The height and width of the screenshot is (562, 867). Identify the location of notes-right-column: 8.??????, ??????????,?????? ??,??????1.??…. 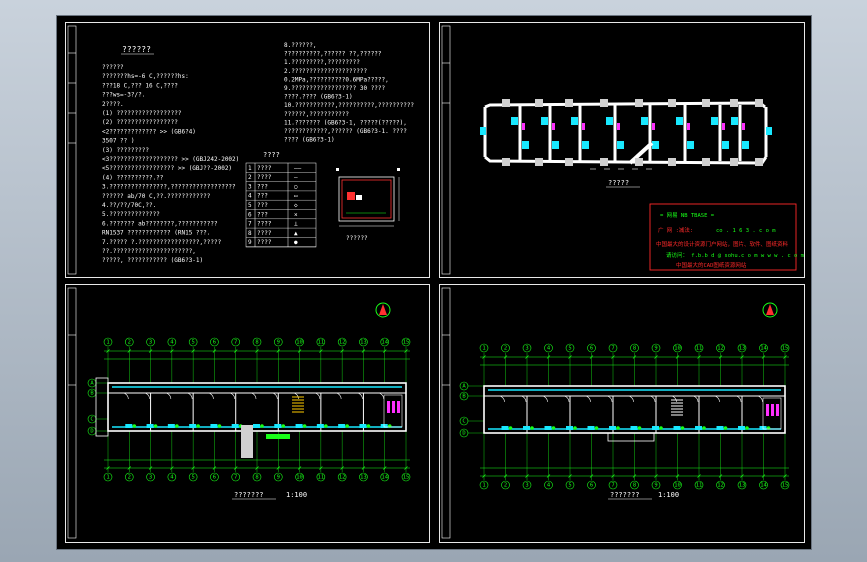
(349, 93).